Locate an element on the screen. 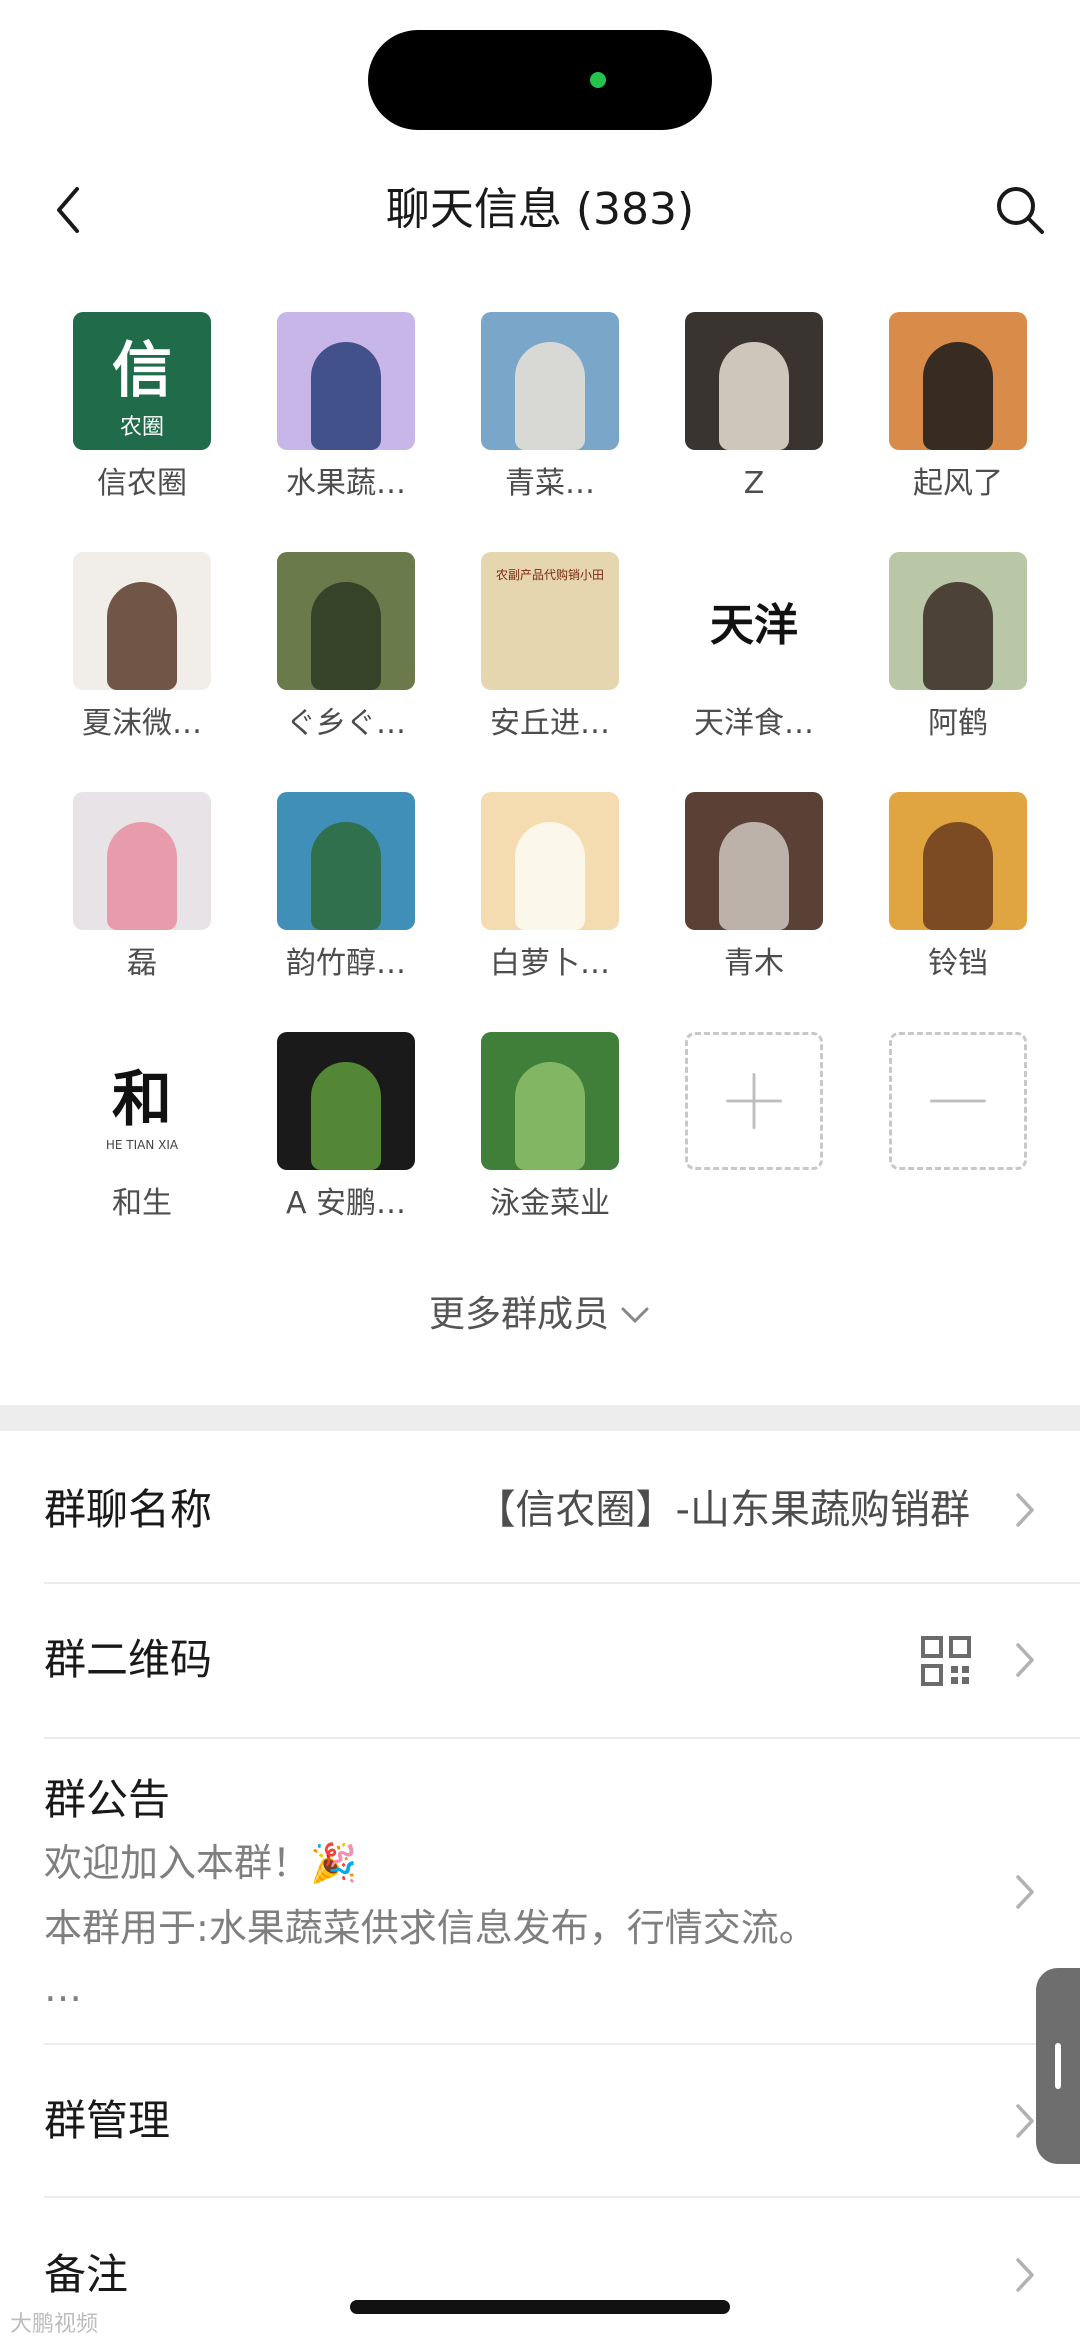 The width and height of the screenshot is (1080, 2341). member-item: 阿鹤 is located at coordinates (958, 672).